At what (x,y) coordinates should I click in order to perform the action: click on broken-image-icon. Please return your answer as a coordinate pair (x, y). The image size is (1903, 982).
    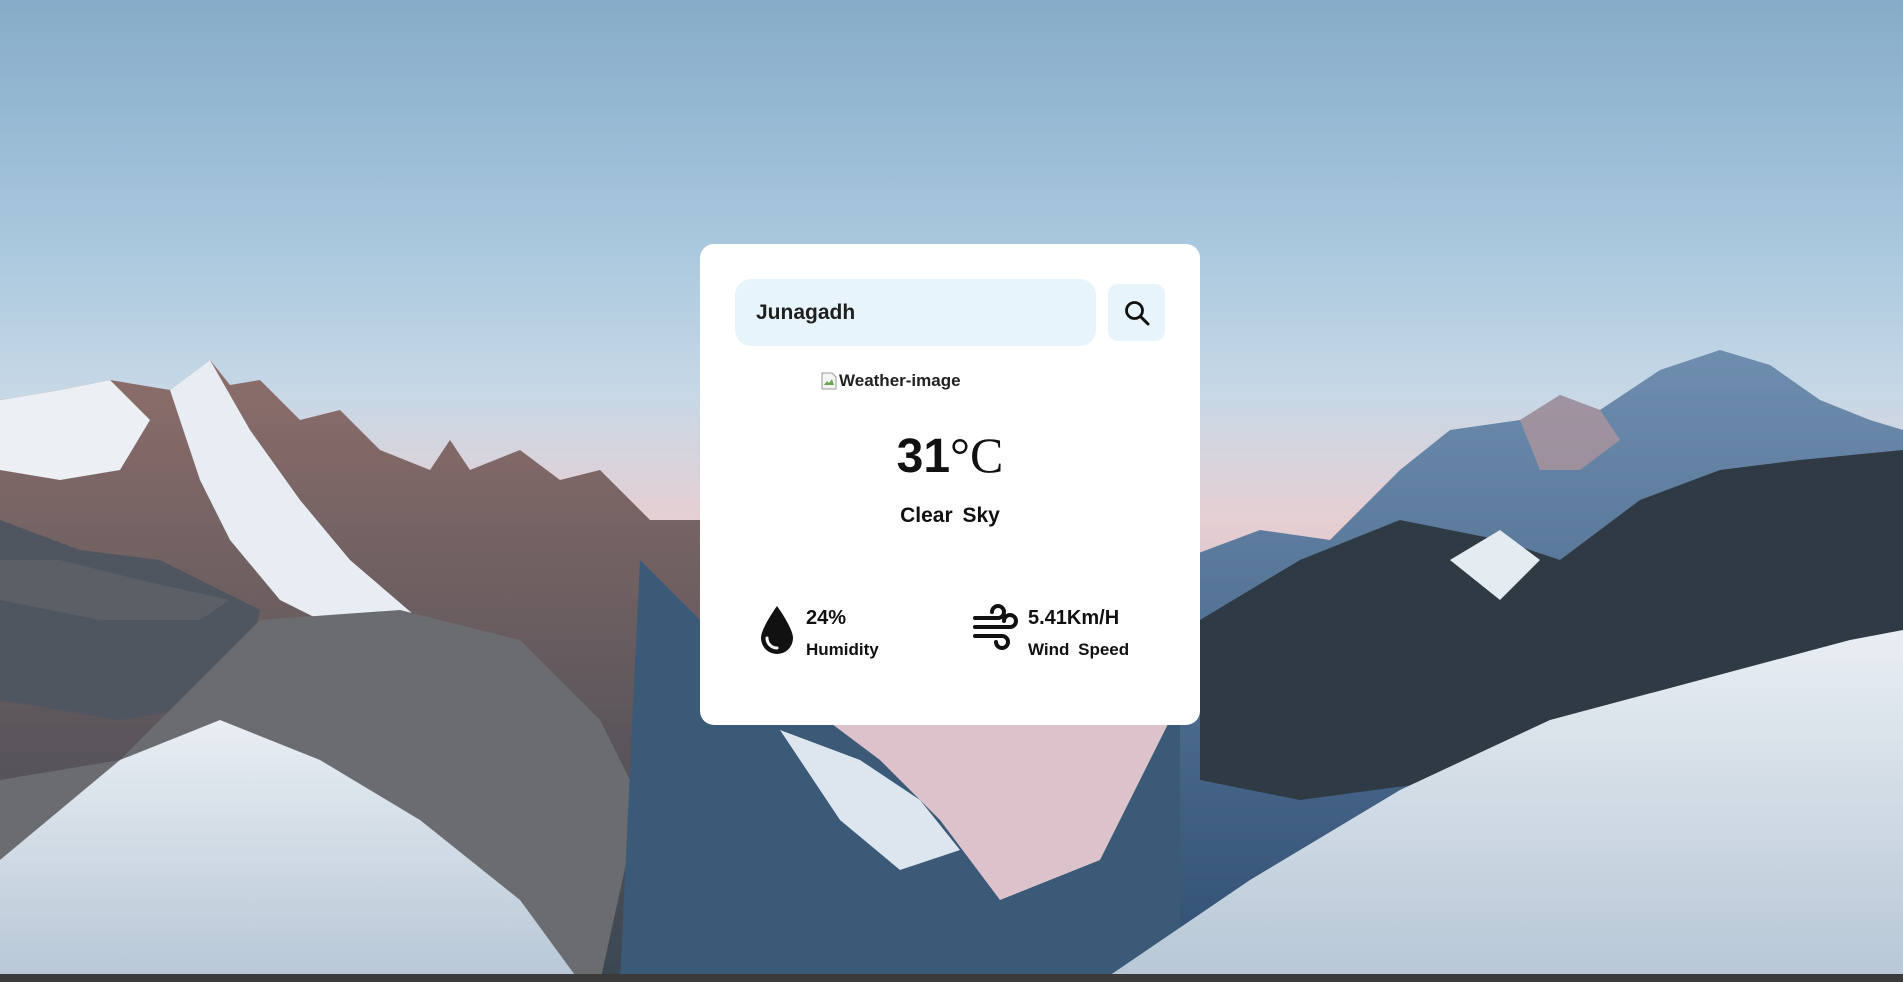
    Looking at the image, I should click on (829, 381).